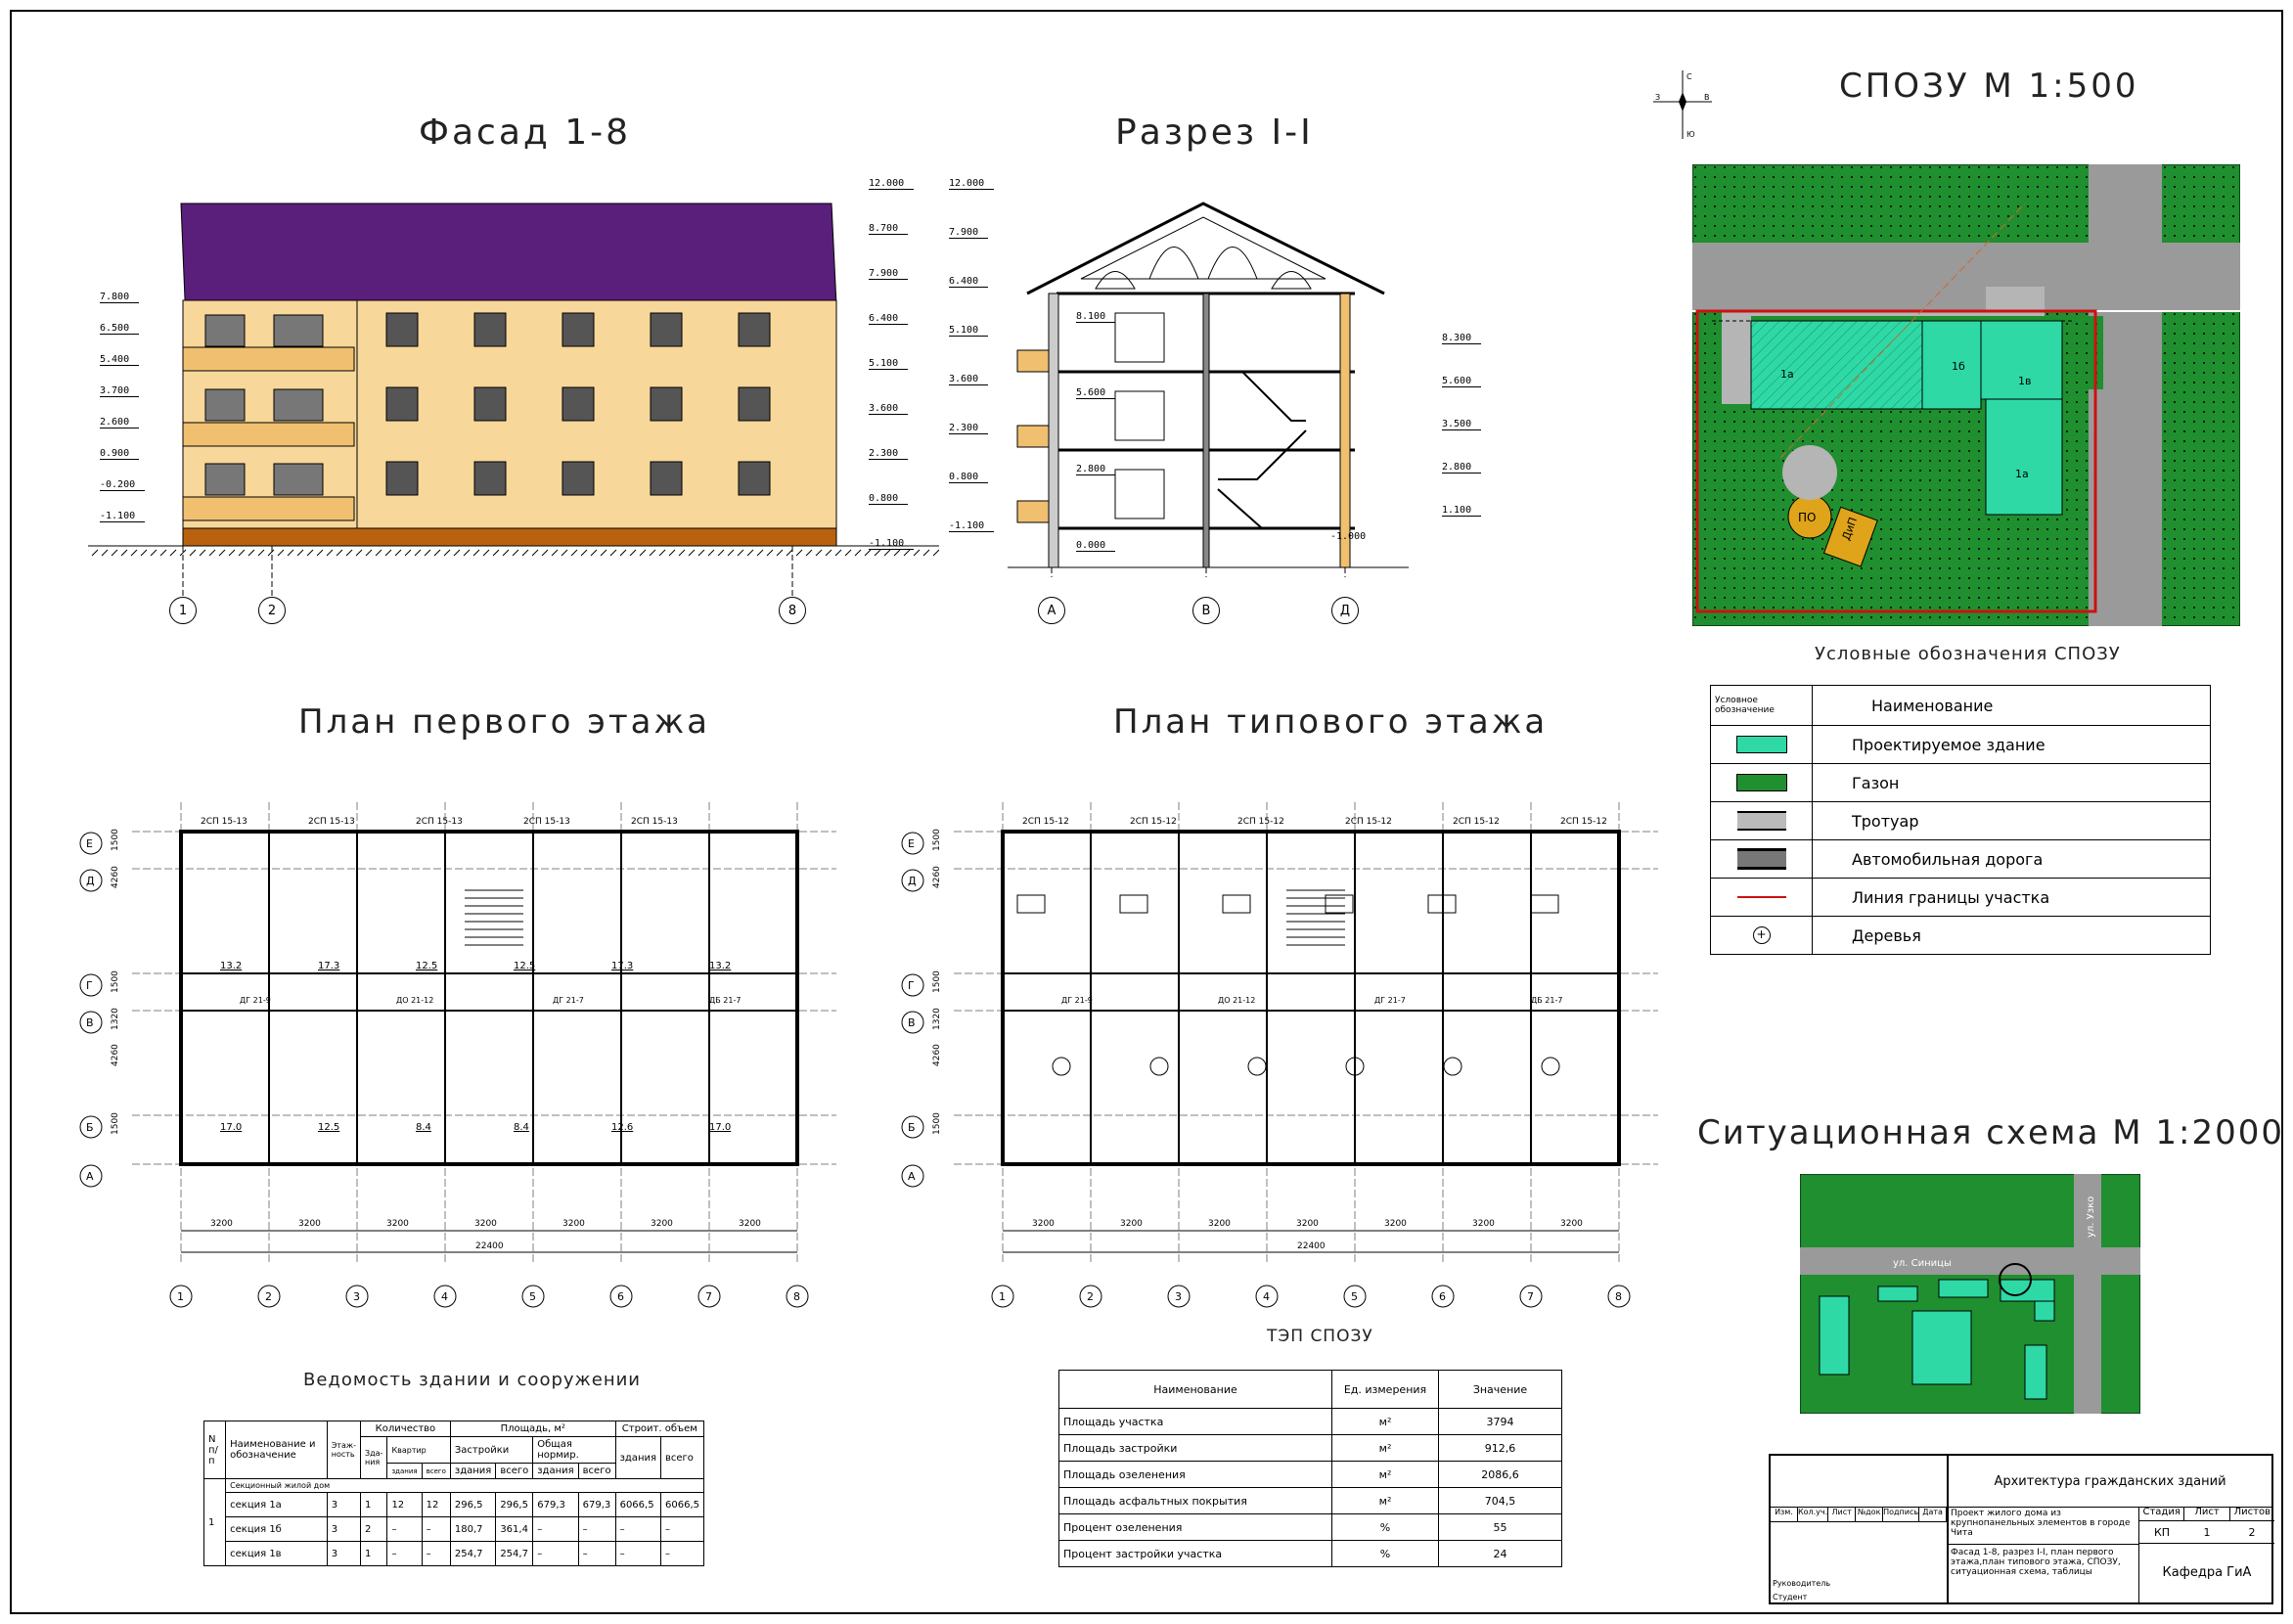  What do you see at coordinates (972, 184) in the screenshot?
I see `level-mark: 12.000` at bounding box center [972, 184].